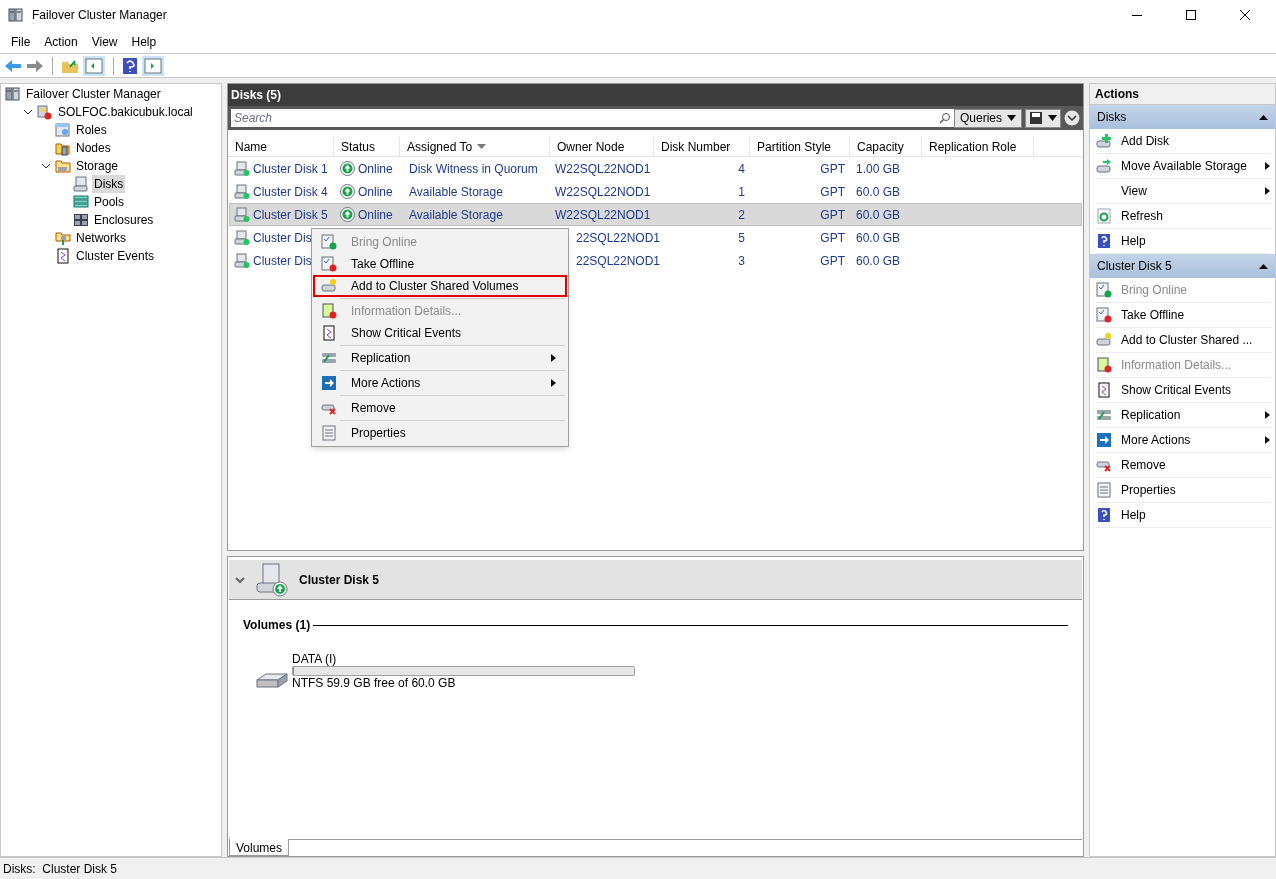 Image resolution: width=1276 pixels, height=879 pixels. What do you see at coordinates (115, 256) in the screenshot?
I see `tree-item: Cluster Events` at bounding box center [115, 256].